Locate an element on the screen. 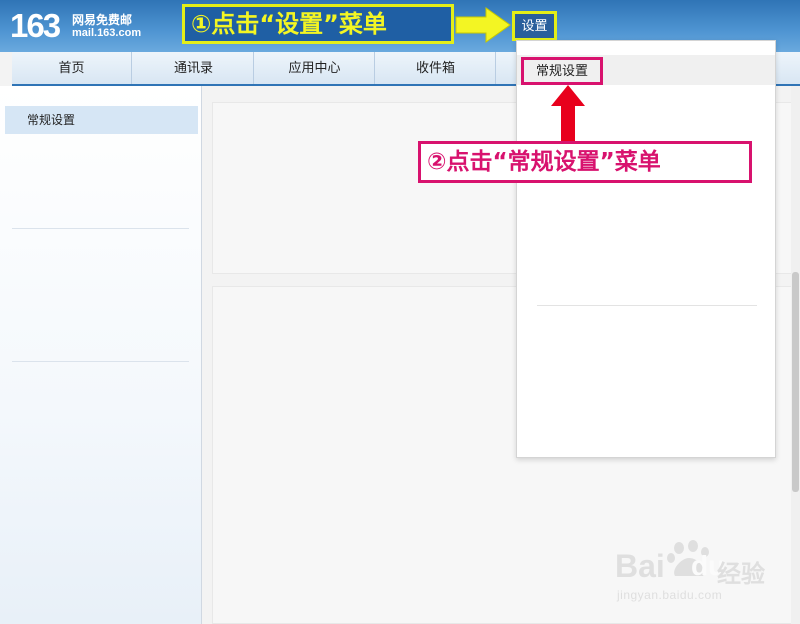 The height and width of the screenshot is (624, 800). sidebar-item-general-settings: 常规设置 is located at coordinates (101, 120).